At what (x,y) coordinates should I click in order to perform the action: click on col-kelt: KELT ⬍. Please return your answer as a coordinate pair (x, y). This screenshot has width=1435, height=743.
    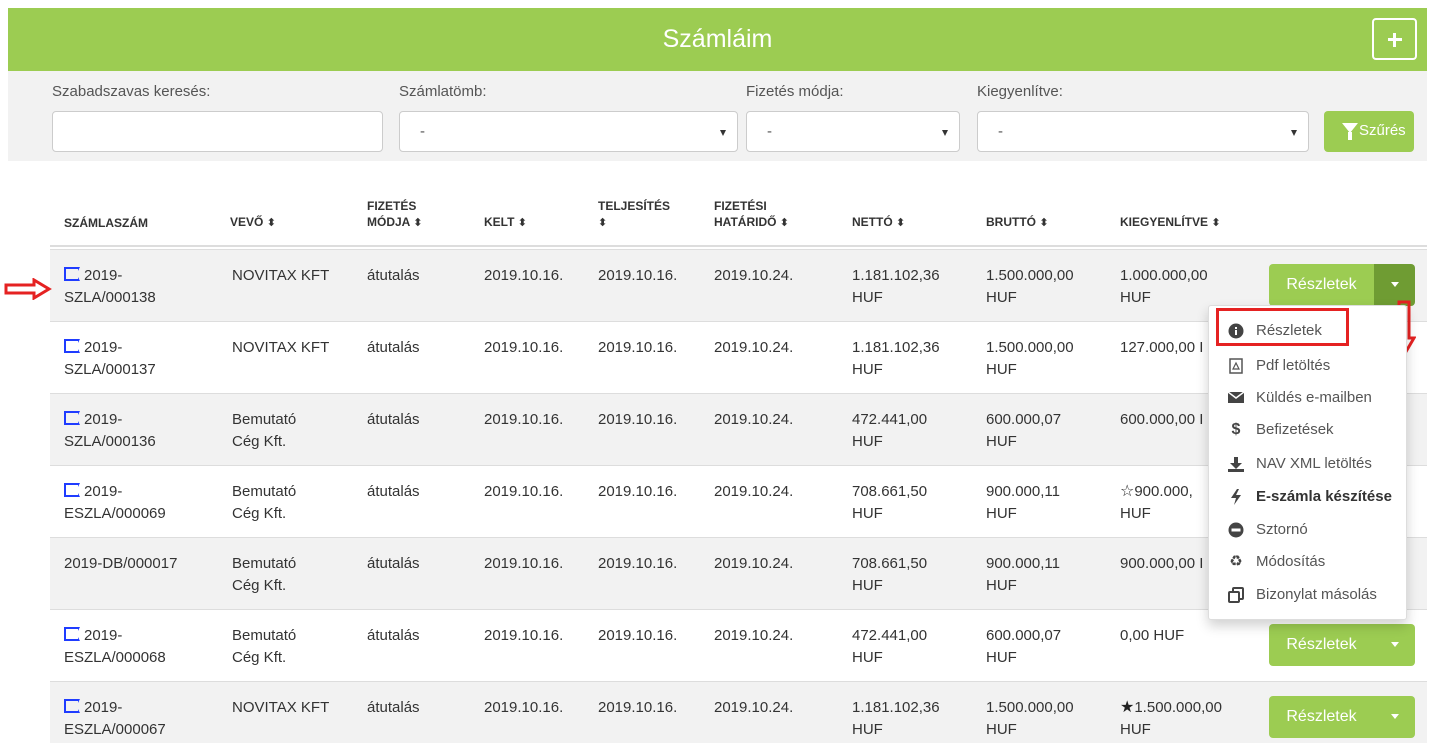
    Looking at the image, I should click on (505, 222).